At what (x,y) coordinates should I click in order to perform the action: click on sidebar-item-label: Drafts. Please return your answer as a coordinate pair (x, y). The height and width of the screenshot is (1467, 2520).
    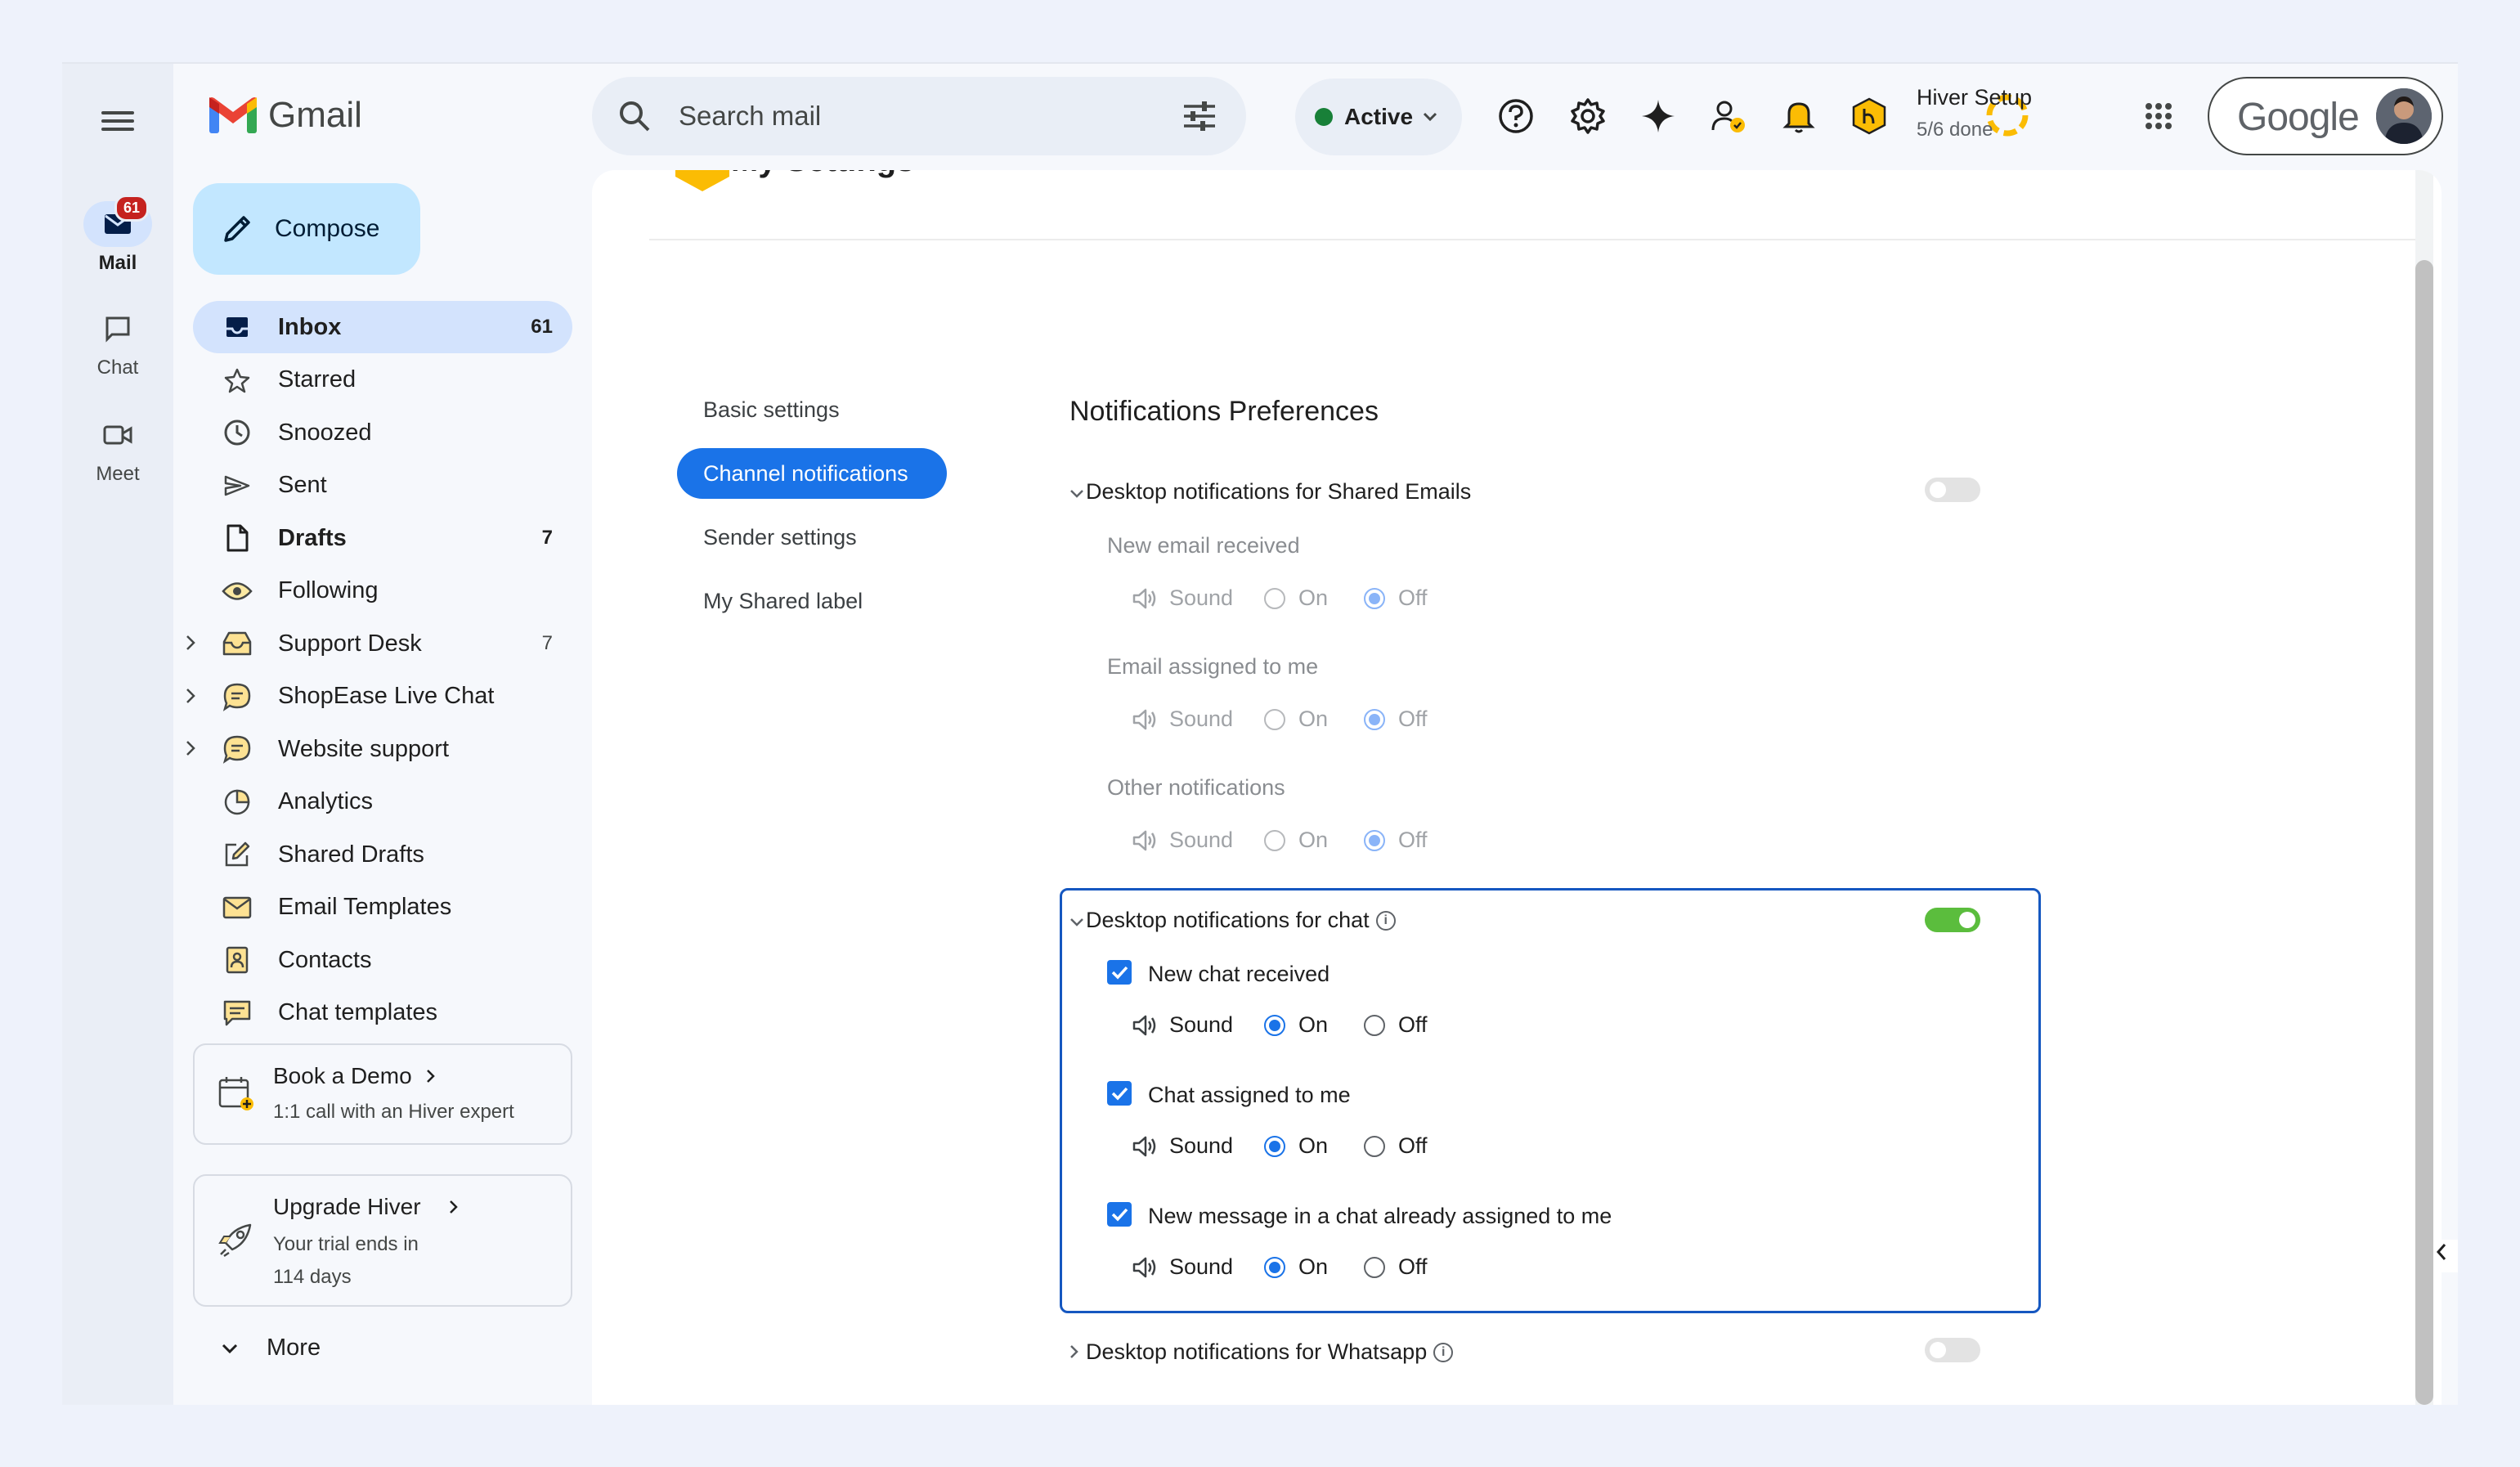
    Looking at the image, I should click on (312, 537).